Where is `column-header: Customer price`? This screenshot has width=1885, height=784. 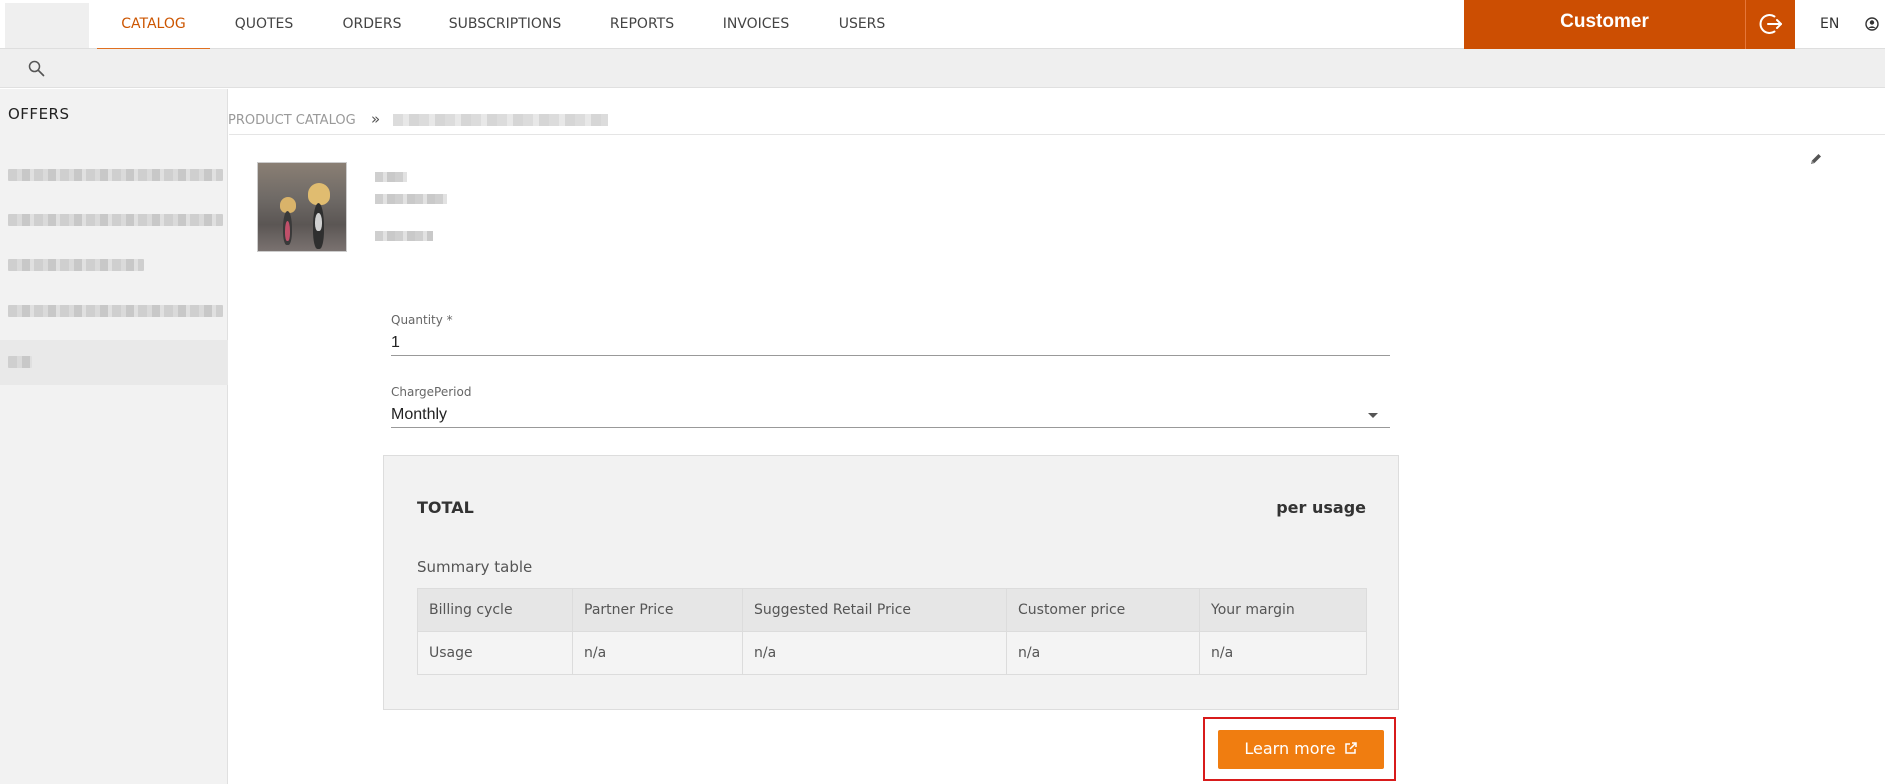 column-header: Customer price is located at coordinates (1103, 610).